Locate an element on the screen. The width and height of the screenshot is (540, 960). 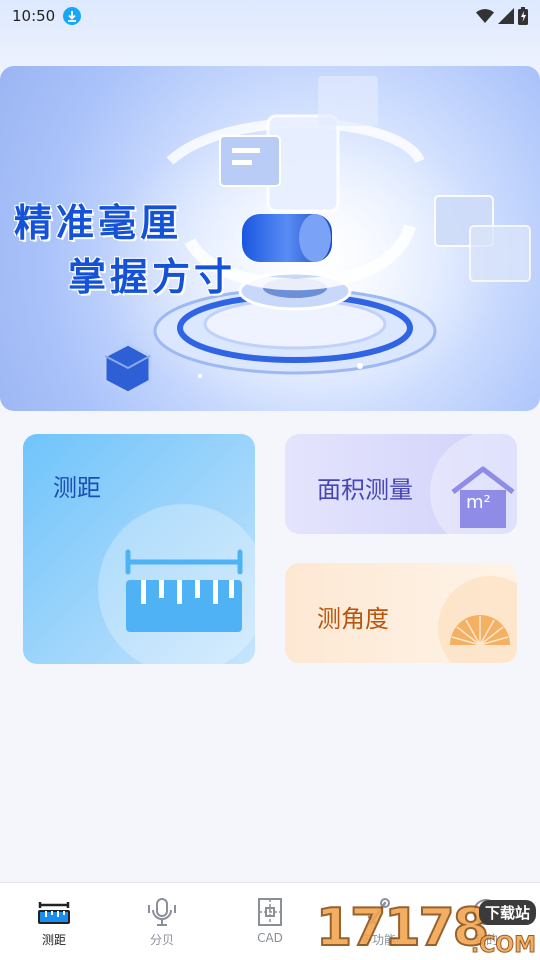
site-watermark: 17178 下载站 .COM is located at coordinates (427, 928).